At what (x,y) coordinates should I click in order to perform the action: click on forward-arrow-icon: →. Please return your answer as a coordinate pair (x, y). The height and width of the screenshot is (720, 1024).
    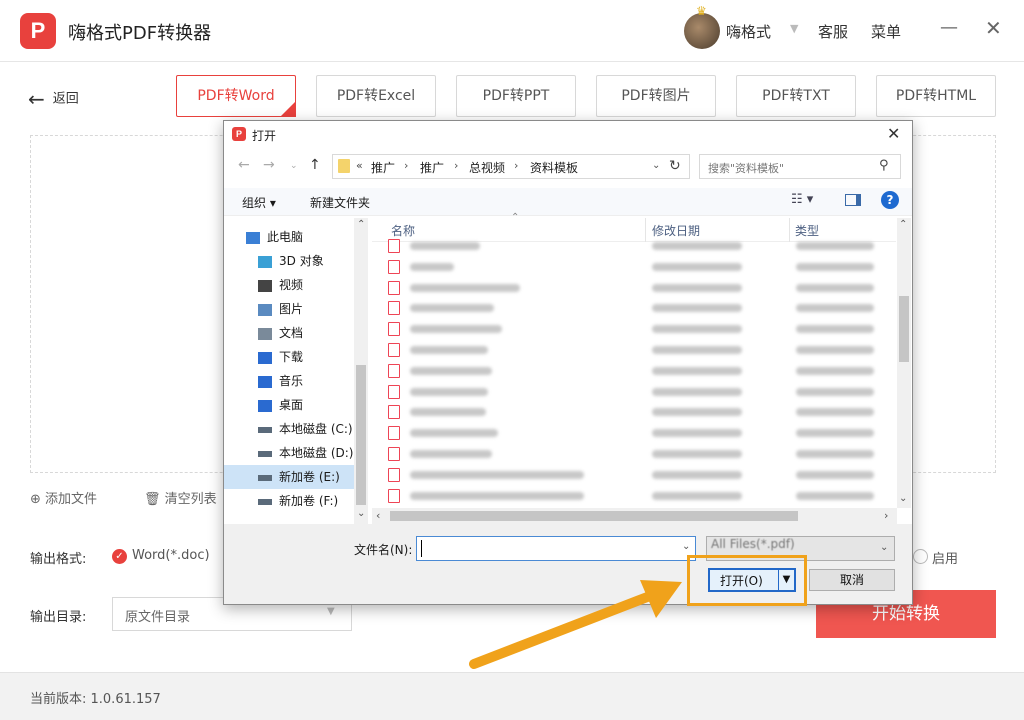
    Looking at the image, I should click on (269, 165).